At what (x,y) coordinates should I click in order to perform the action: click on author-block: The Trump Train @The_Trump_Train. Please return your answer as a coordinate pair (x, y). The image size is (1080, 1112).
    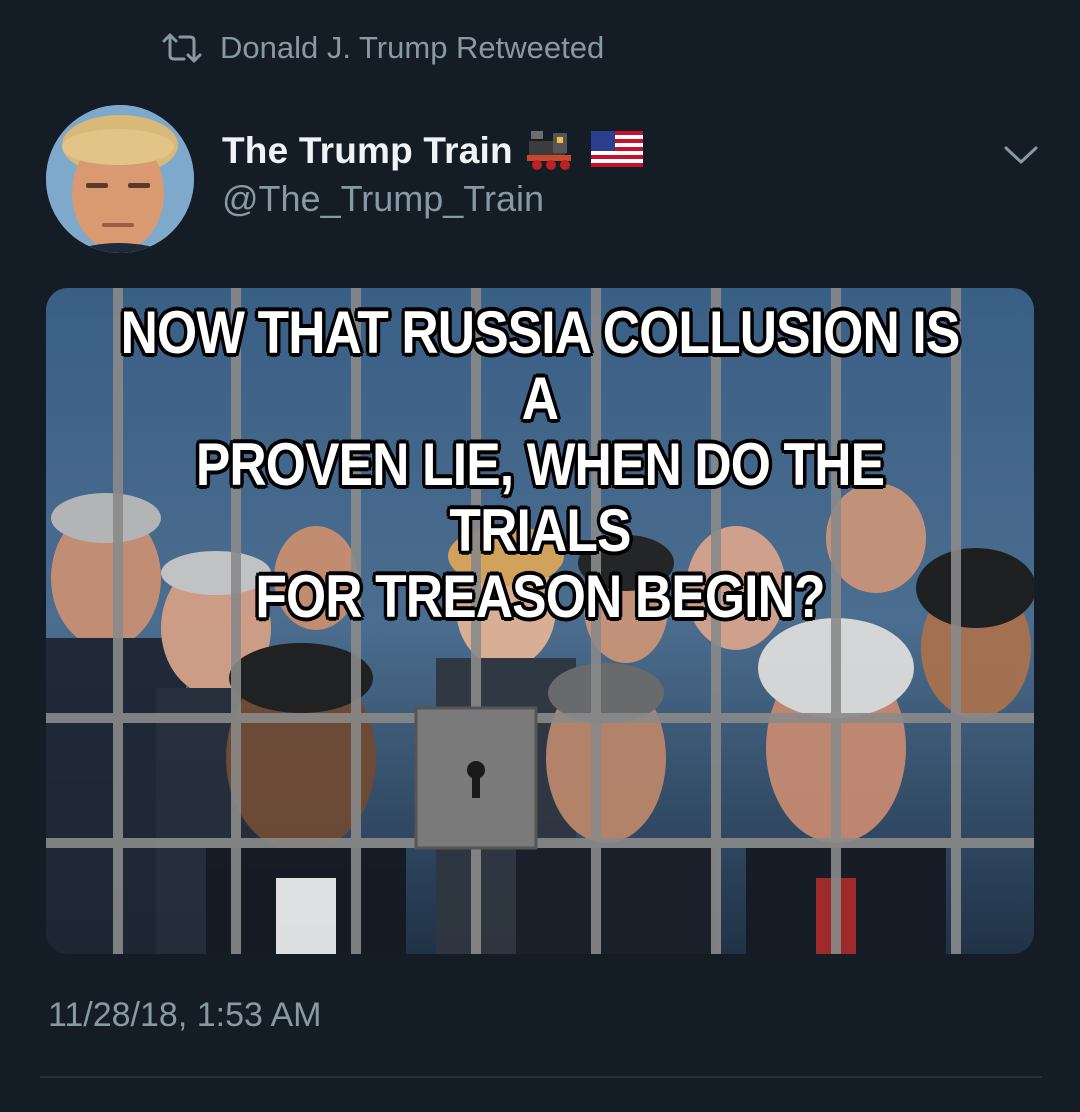
    Looking at the image, I should click on (432, 173).